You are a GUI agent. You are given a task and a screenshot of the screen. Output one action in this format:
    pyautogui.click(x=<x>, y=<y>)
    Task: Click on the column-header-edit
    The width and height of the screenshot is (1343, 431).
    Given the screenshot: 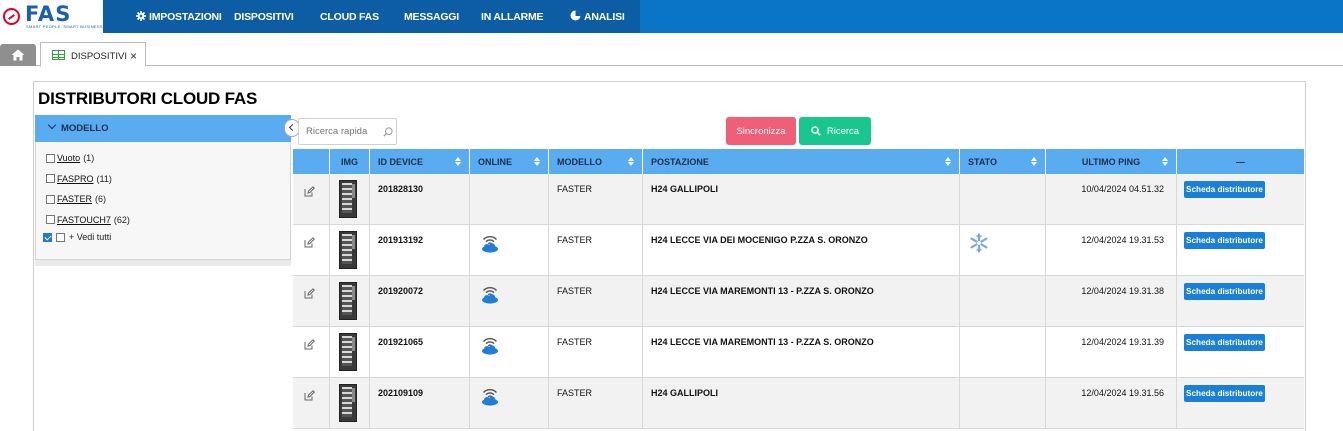 What is the action you would take?
    pyautogui.click(x=311, y=161)
    